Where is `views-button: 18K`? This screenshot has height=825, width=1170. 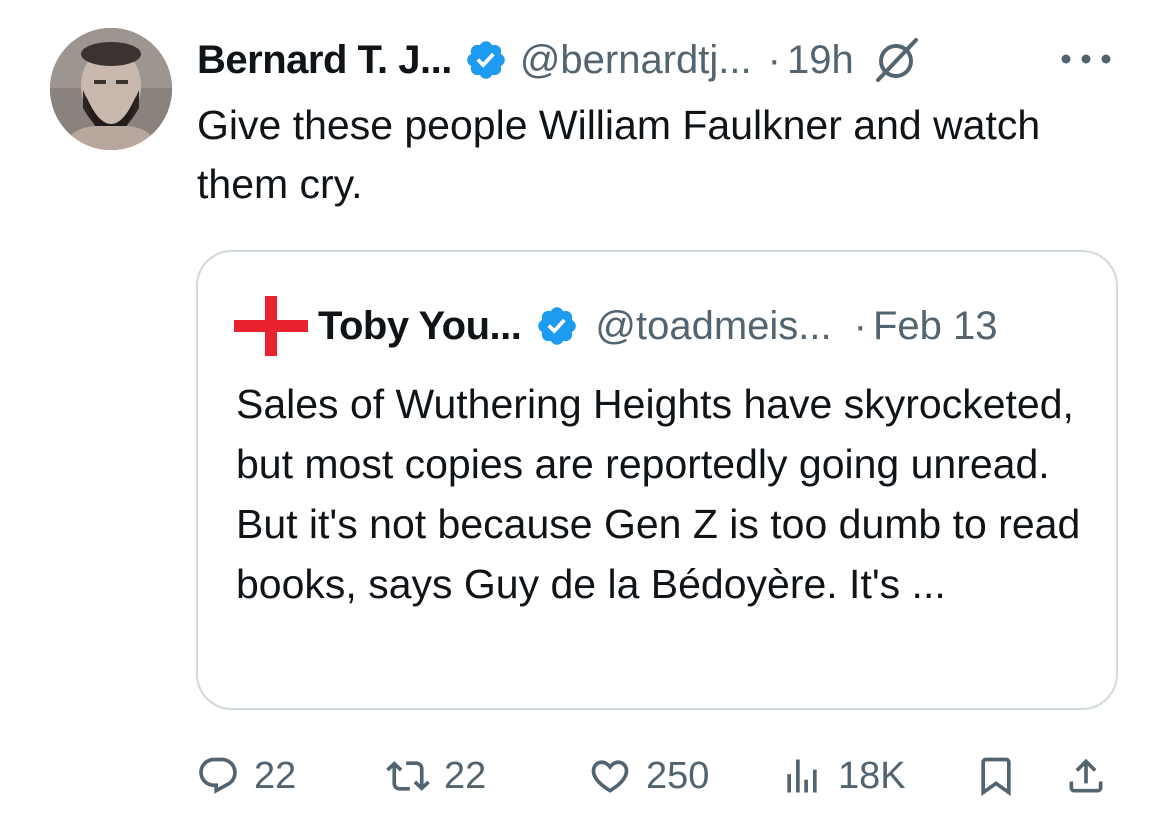
views-button: 18K is located at coordinates (843, 776).